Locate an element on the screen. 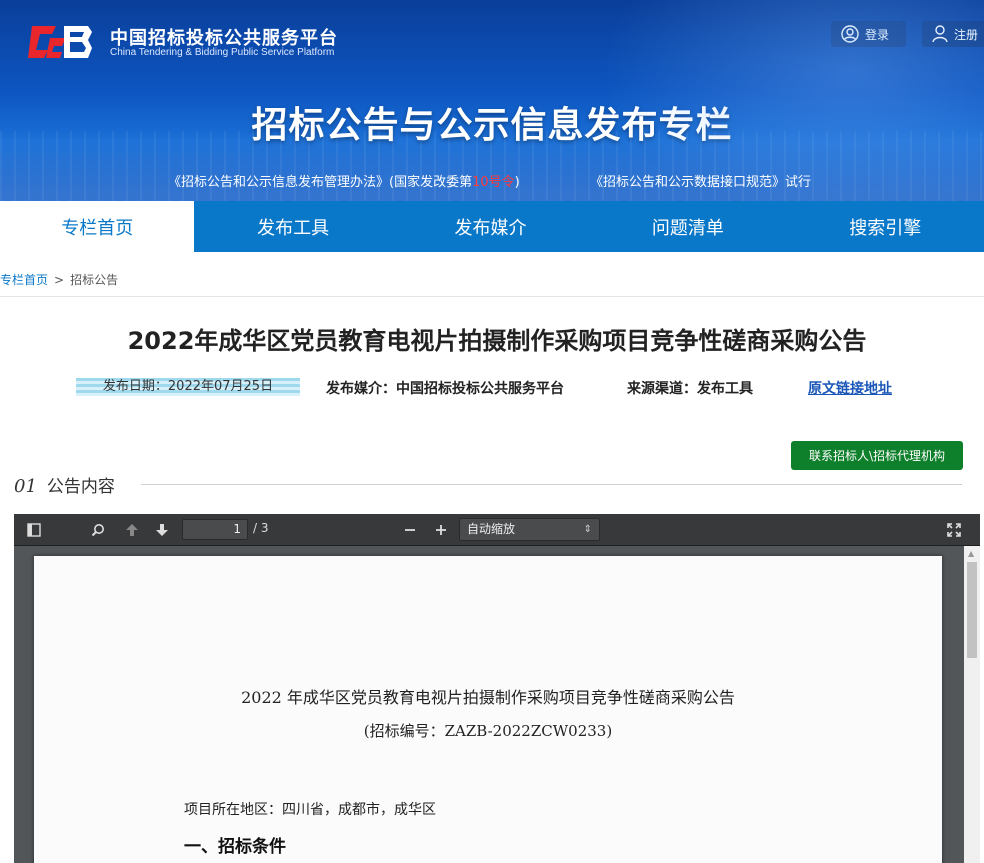 The width and height of the screenshot is (984, 863). policy-1-suffix: ) is located at coordinates (517, 182).